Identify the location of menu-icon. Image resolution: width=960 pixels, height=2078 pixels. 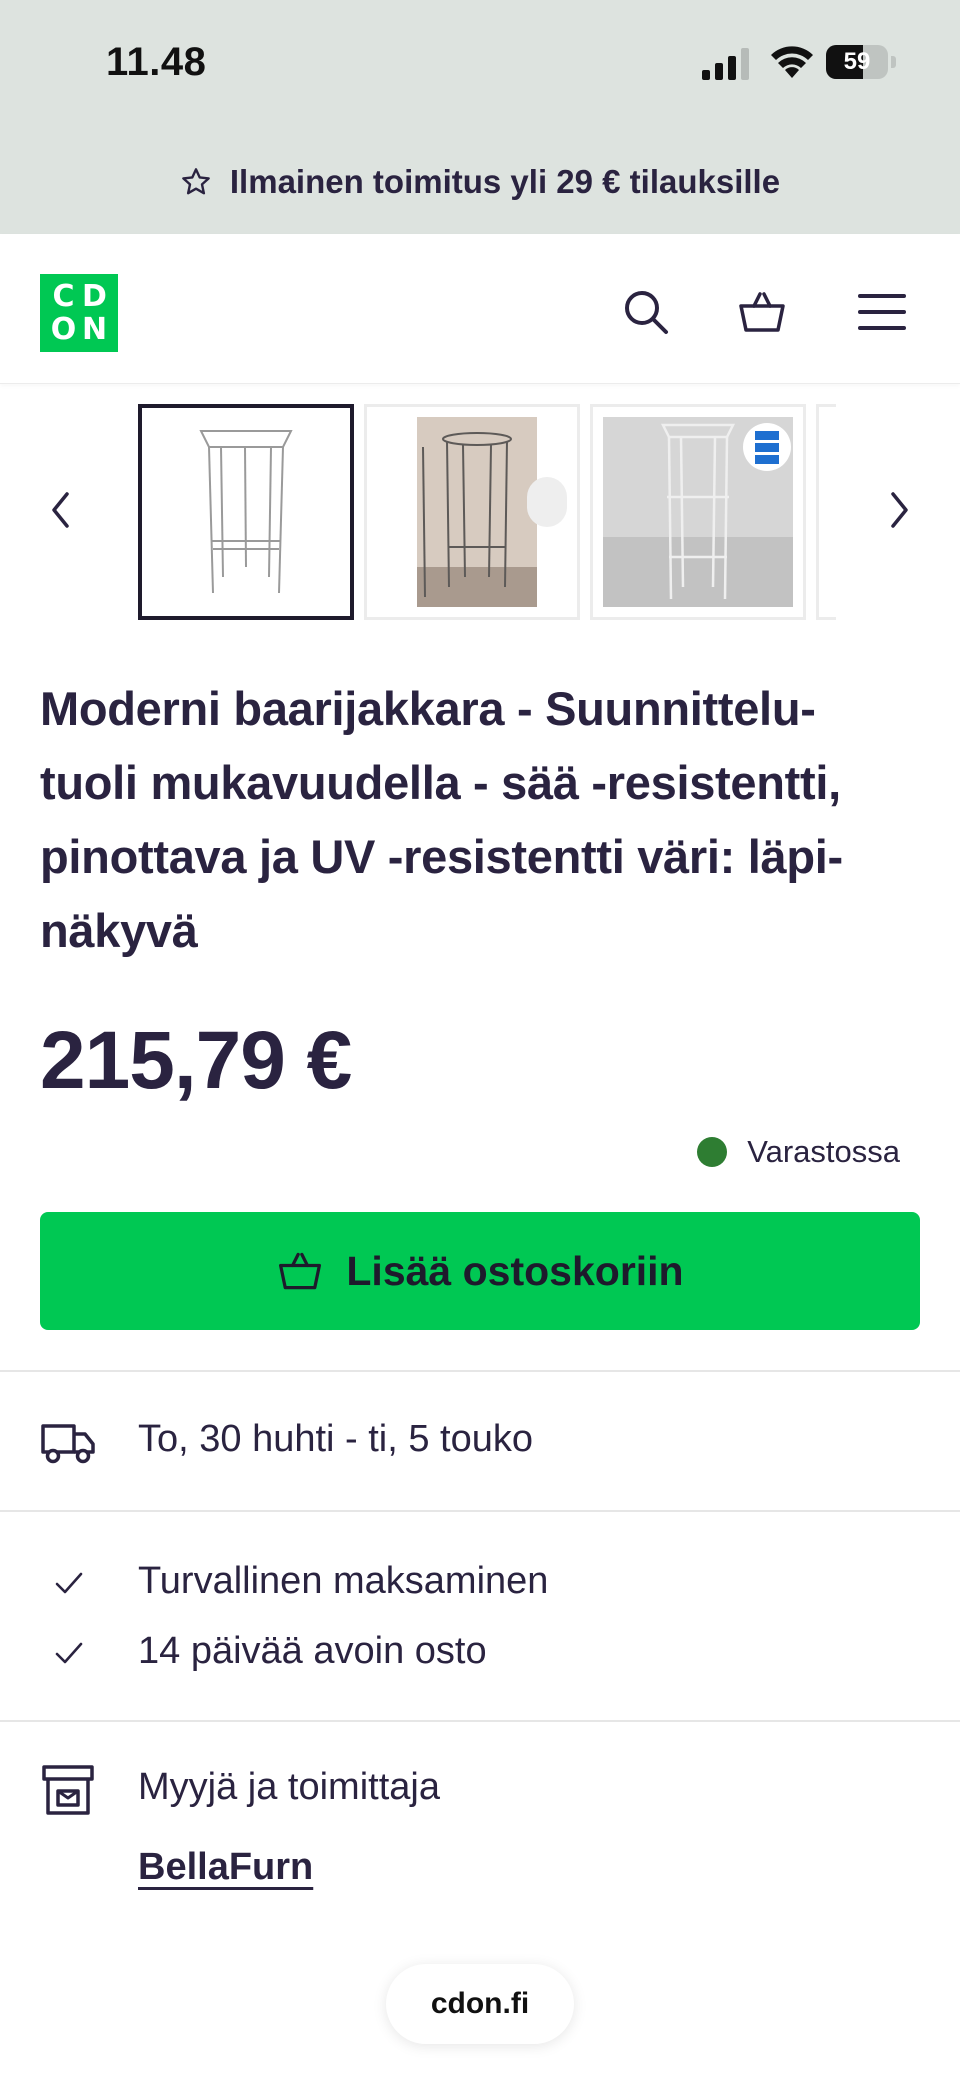
(882, 312).